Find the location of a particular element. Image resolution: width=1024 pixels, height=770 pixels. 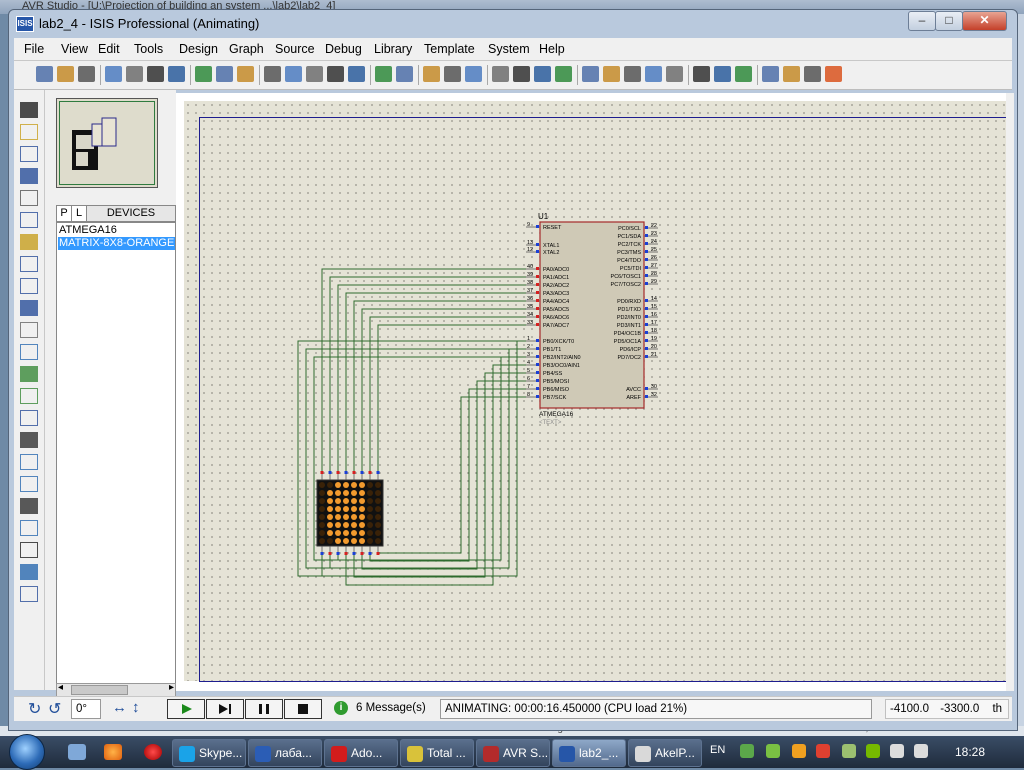

import-icon is located at coordinates (113, 74).